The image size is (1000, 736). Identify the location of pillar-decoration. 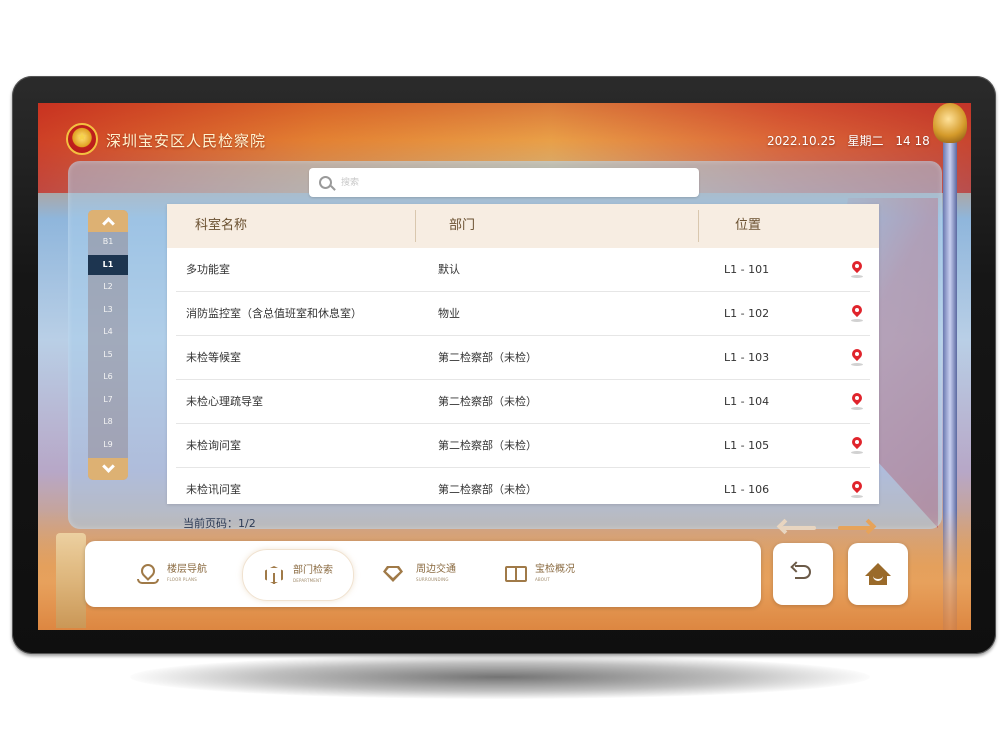
(71, 580).